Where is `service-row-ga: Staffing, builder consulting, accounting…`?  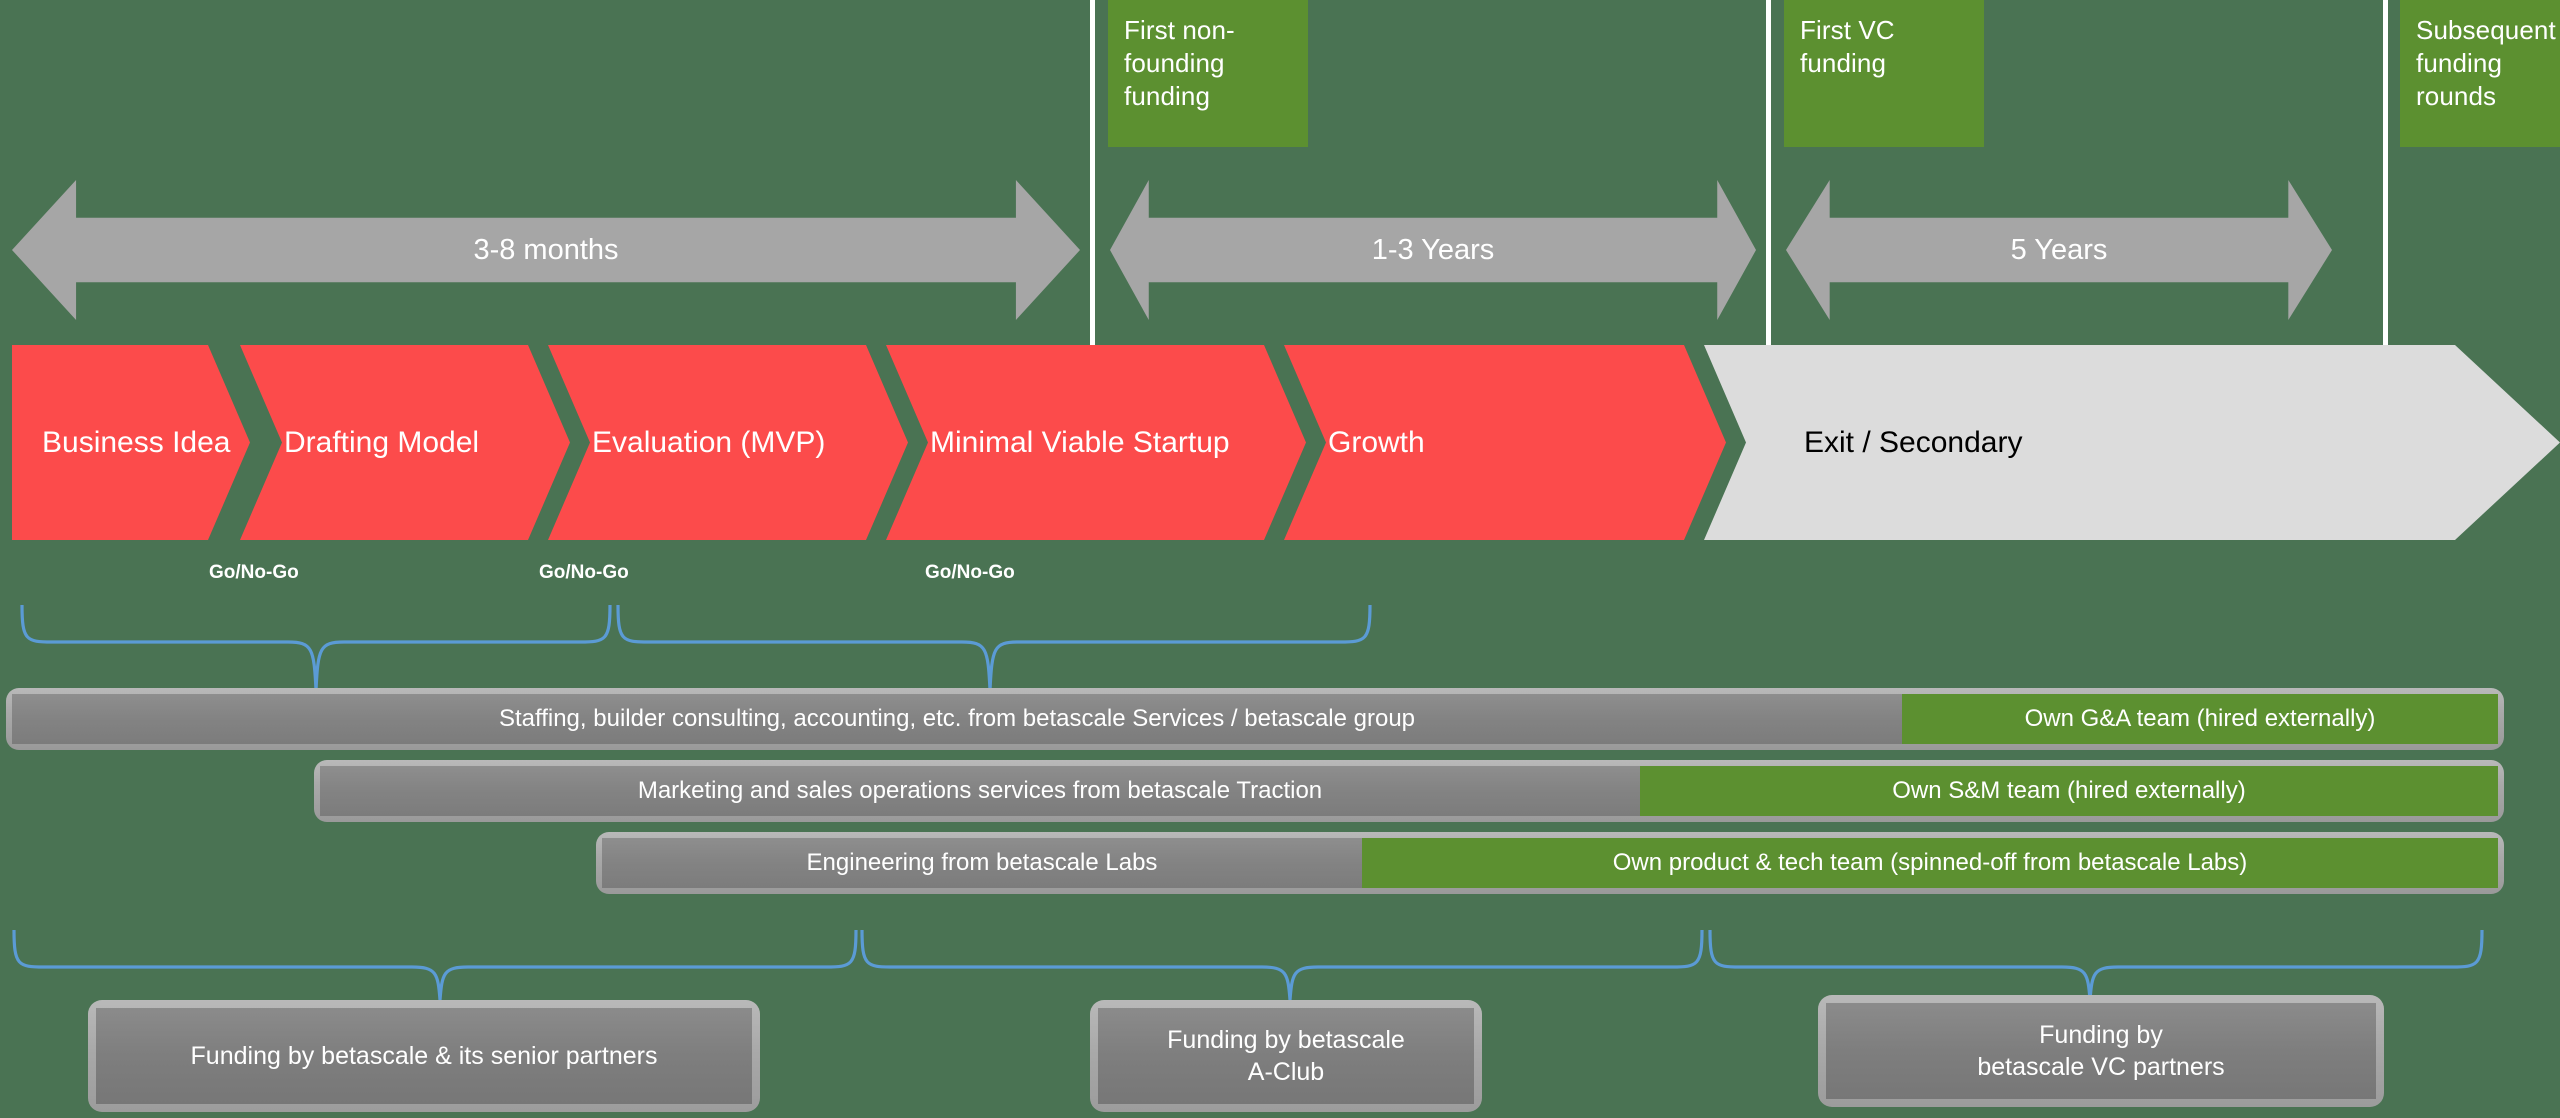
service-row-ga: Staffing, builder consulting, accounting… is located at coordinates (1255, 719).